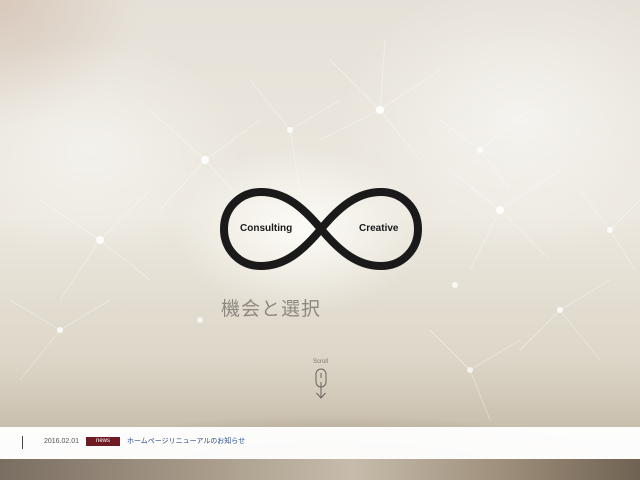 Image resolution: width=640 pixels, height=480 pixels. Describe the element at coordinates (266, 228) in the screenshot. I see `logo-consulting-label: Consulting` at that location.